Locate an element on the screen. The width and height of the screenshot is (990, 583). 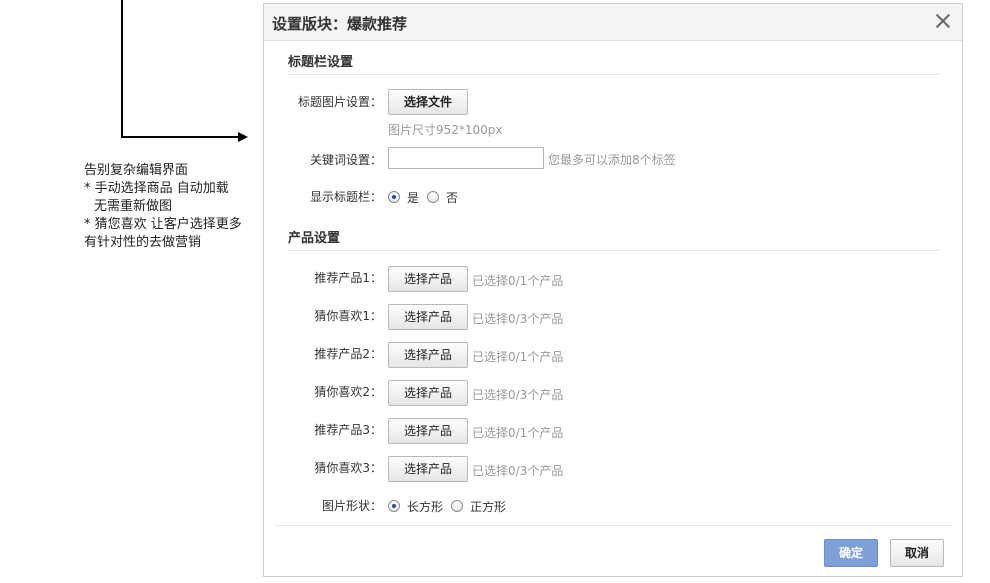
footer-divider is located at coordinates (613, 525).